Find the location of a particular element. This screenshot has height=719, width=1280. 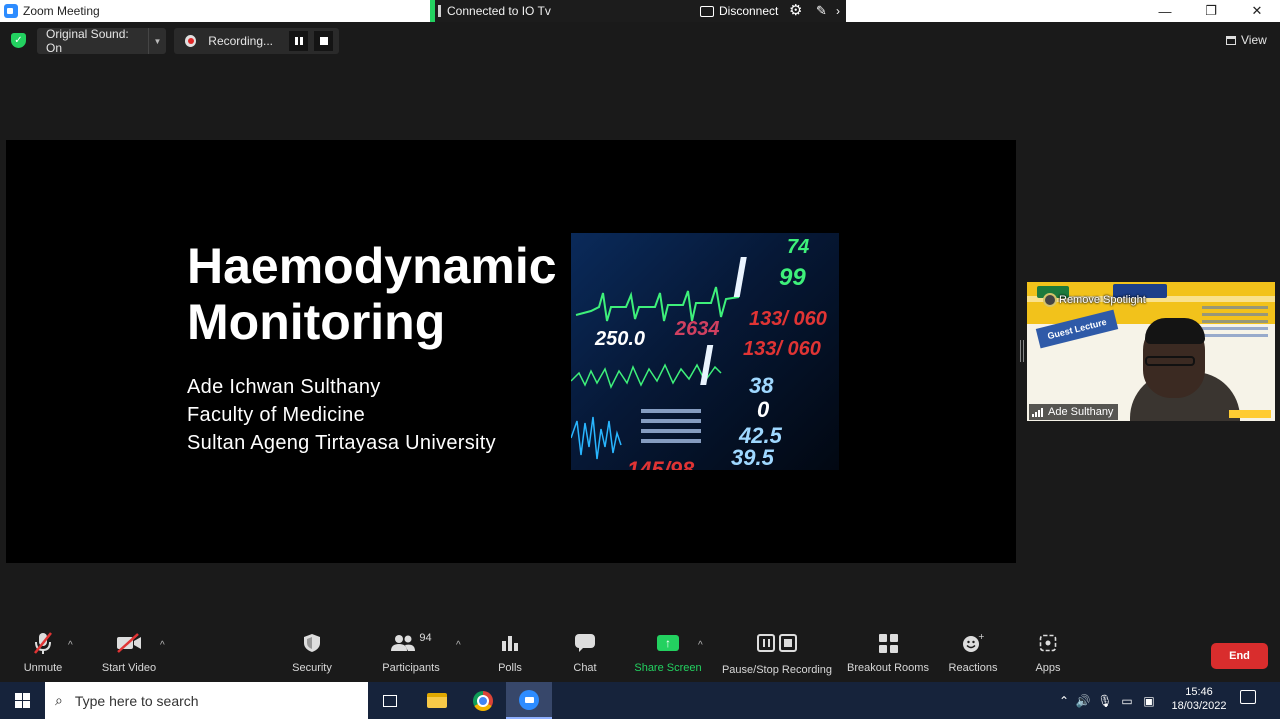

zoom-logo-icon is located at coordinates (11, 11).